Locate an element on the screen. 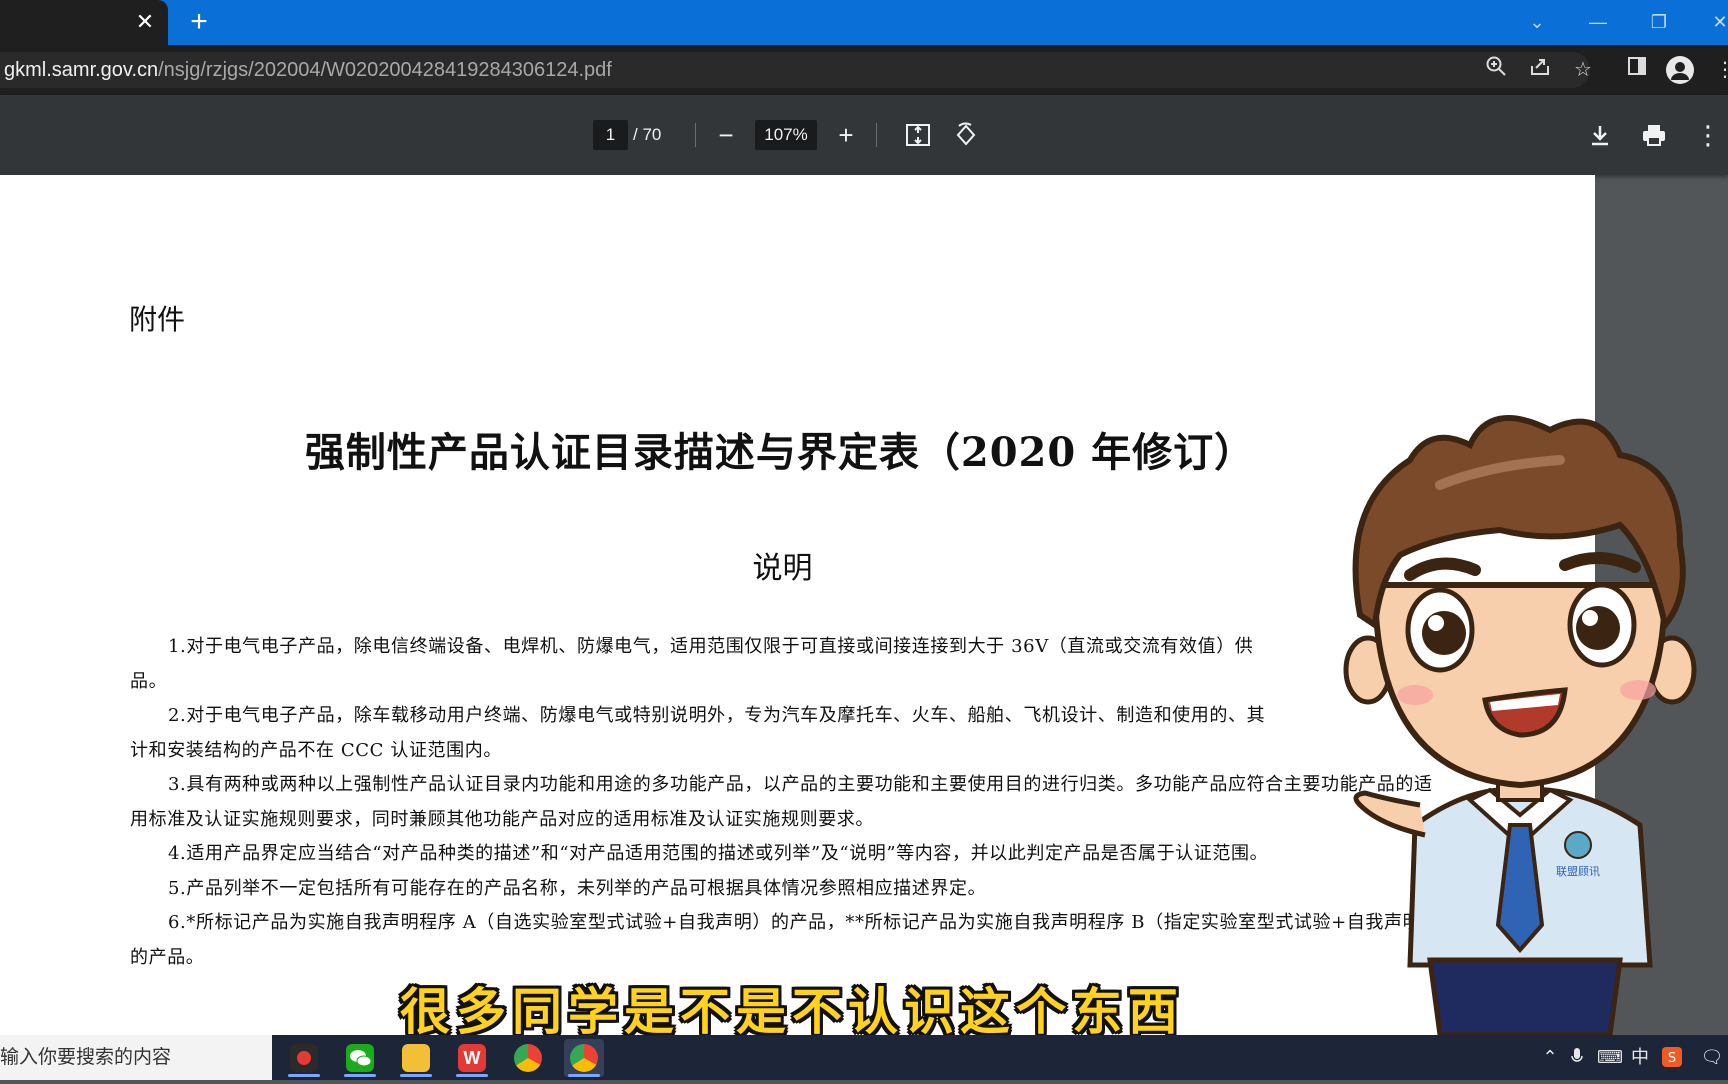  zoom-level-input: 107% is located at coordinates (786, 135).